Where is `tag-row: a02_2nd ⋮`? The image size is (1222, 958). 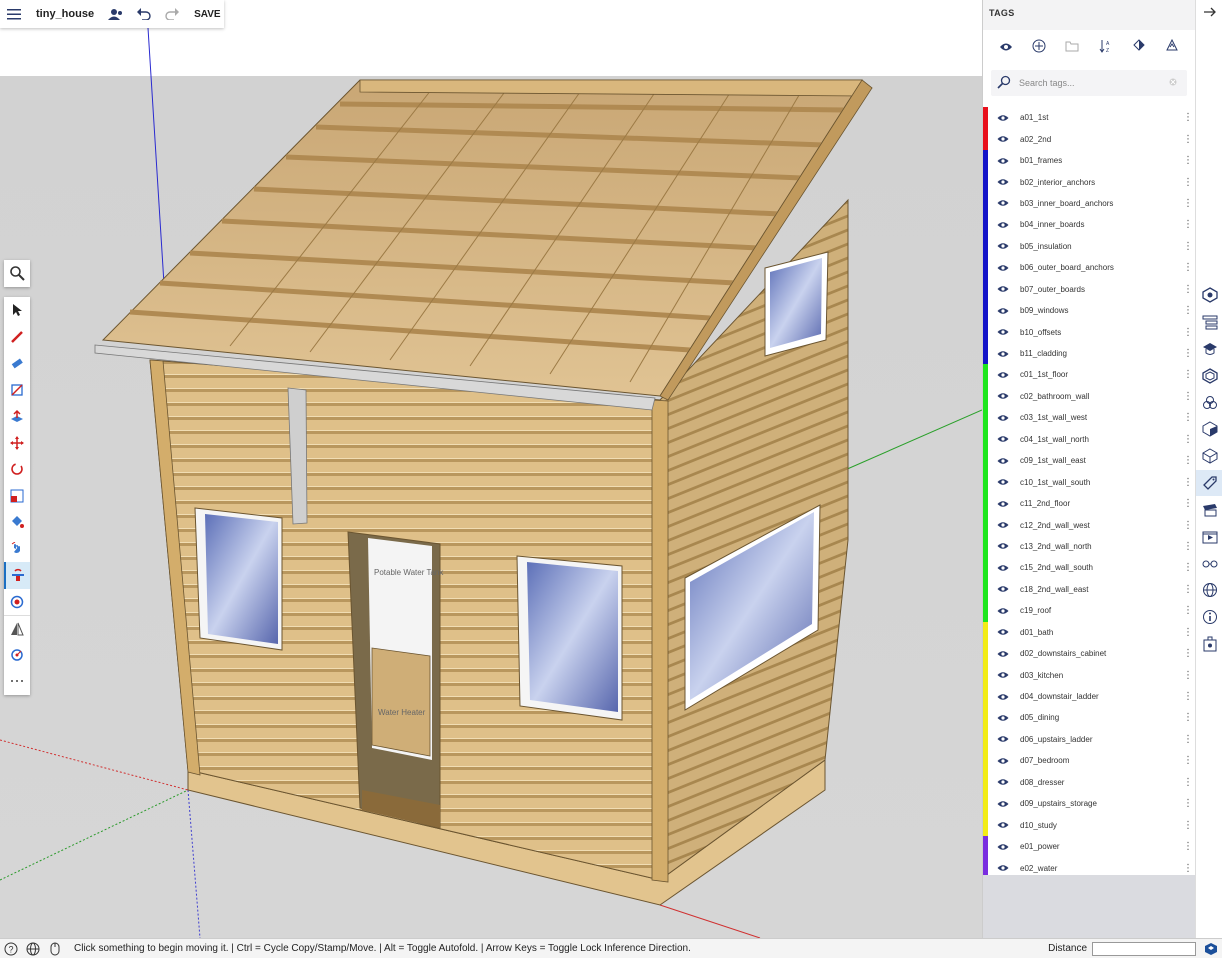
tag-row: a02_2nd ⋮ is located at coordinates (1089, 139).